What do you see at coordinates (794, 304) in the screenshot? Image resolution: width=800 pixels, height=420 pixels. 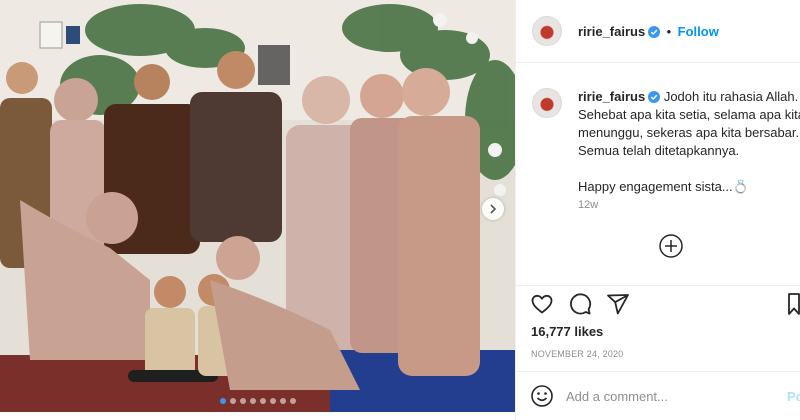 I see `bookmark-icon` at bounding box center [794, 304].